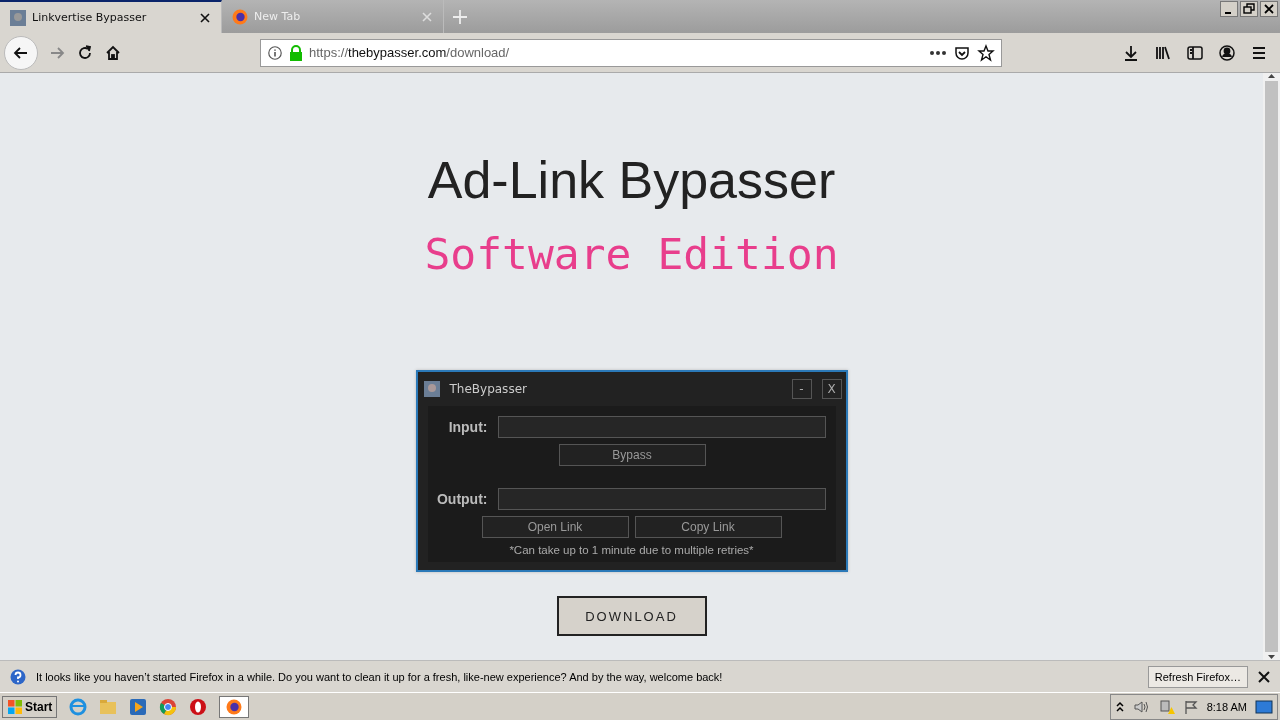 The height and width of the screenshot is (720, 1280). Describe the element at coordinates (15, 706) in the screenshot. I see `start-logo-icon` at that location.